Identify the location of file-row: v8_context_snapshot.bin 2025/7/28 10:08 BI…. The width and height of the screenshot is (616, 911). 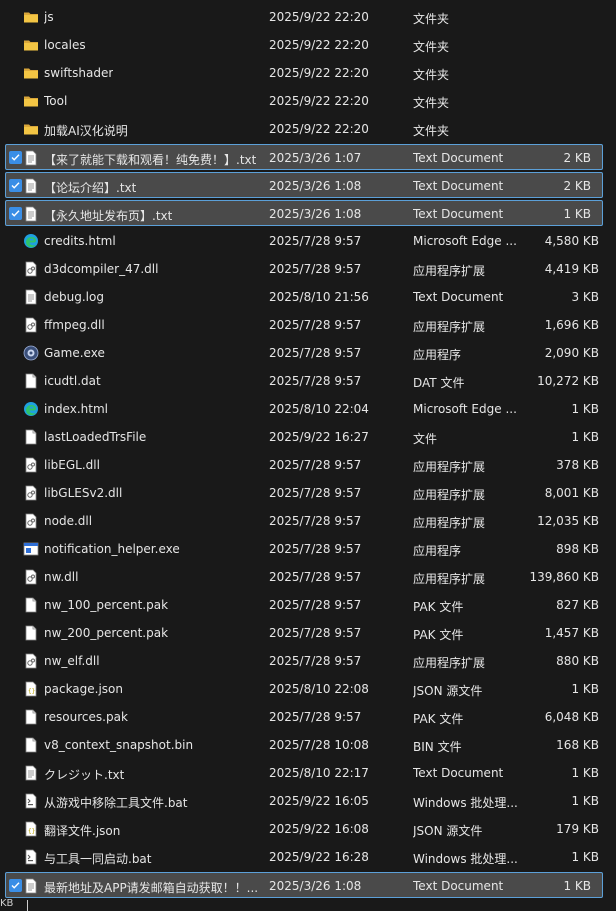
(308, 745).